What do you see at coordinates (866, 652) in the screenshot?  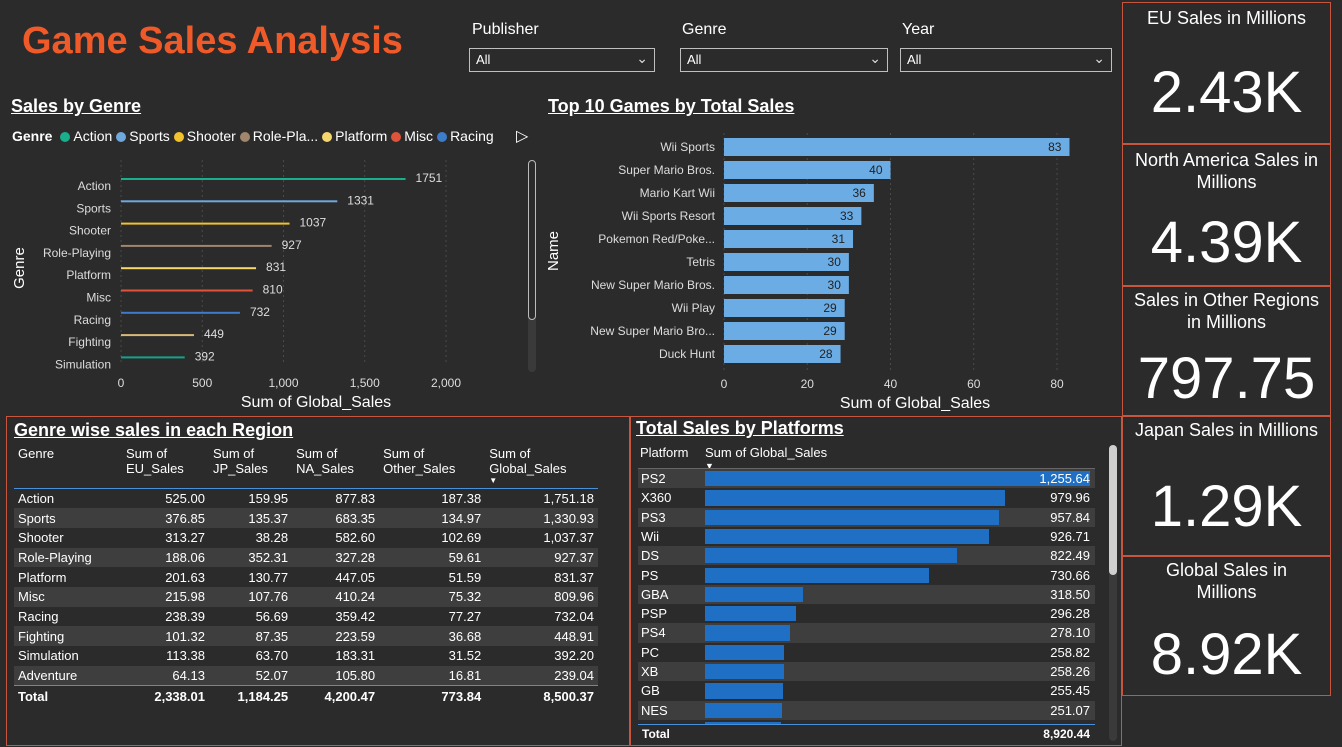 I see `table-row: PC 258.82` at bounding box center [866, 652].